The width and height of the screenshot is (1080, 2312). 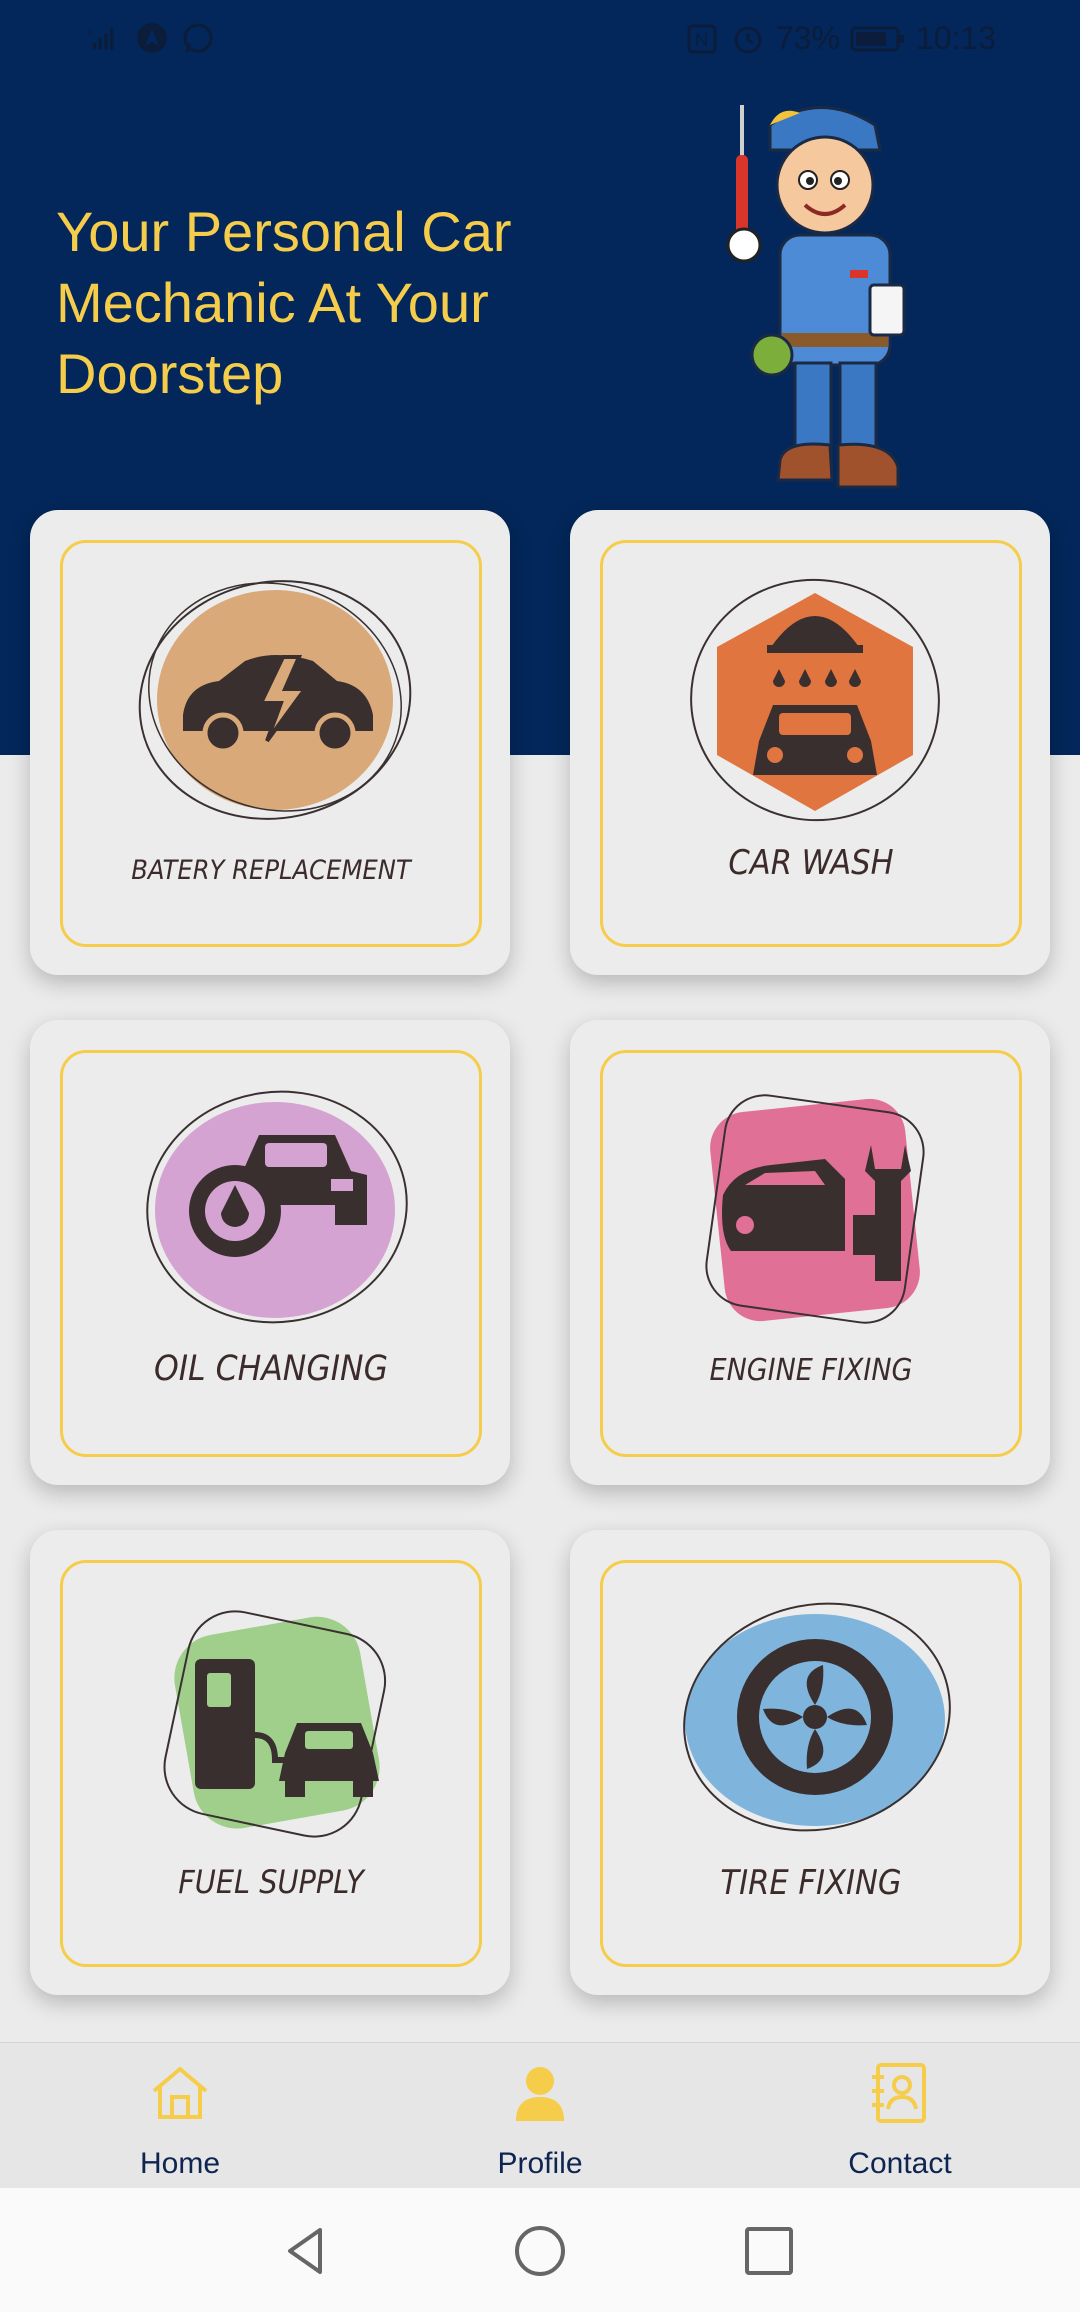 I want to click on bottom-navigation: Home Profile Contact, so click(x=540, y=2115).